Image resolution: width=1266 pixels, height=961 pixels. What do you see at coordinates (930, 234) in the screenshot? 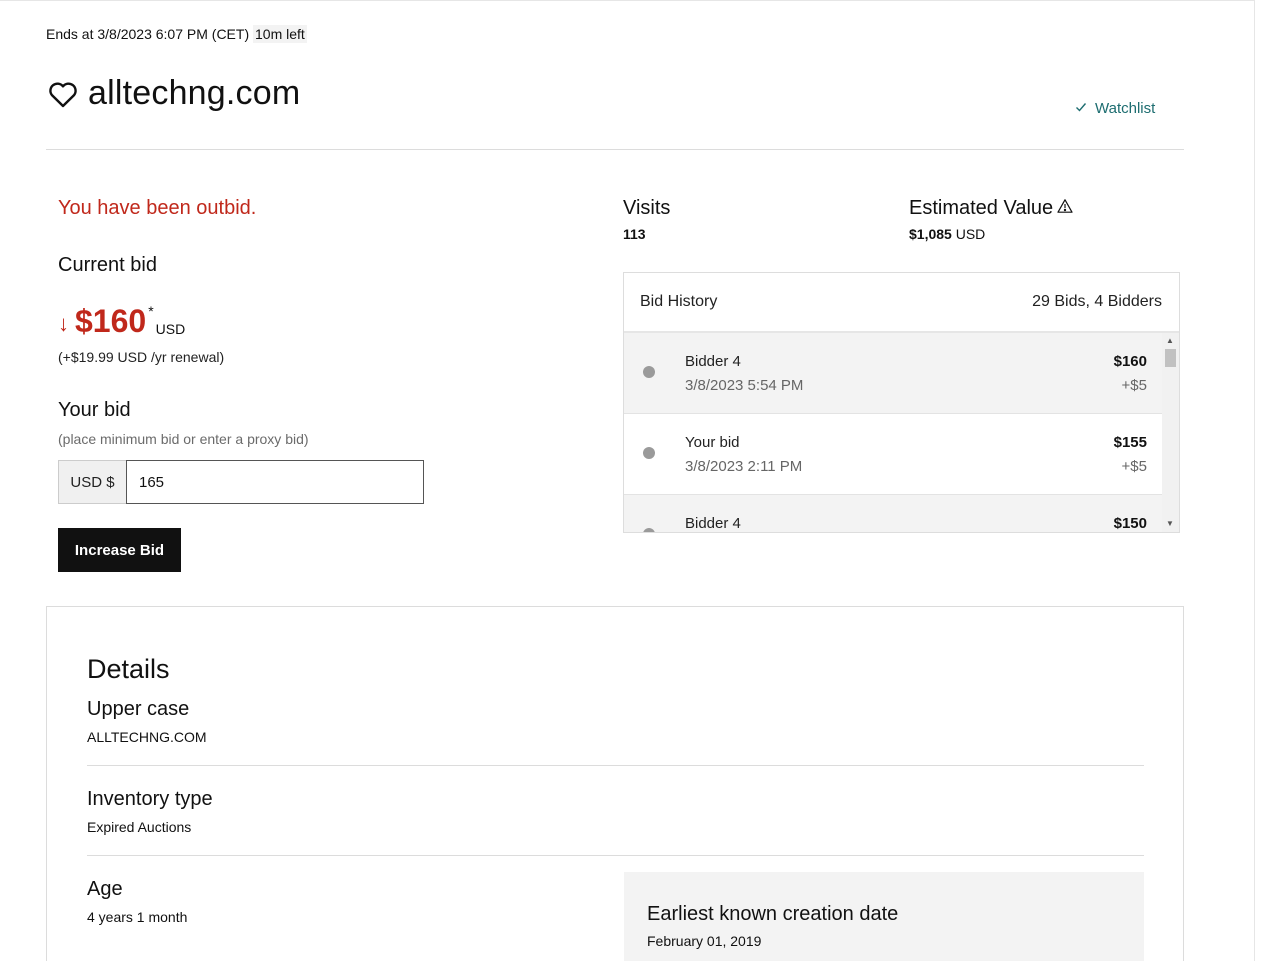
I see `estimated-amount: $1,085` at bounding box center [930, 234].